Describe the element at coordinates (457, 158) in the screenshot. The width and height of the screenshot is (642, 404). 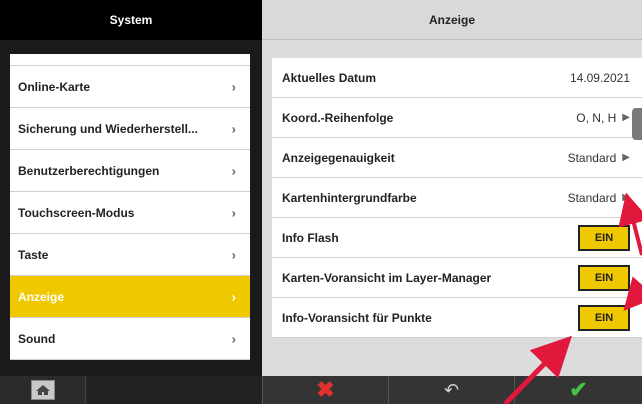
I see `setting-anzeigegenauigkeit: Anzeigegenauigkeit Standard ▶` at that location.